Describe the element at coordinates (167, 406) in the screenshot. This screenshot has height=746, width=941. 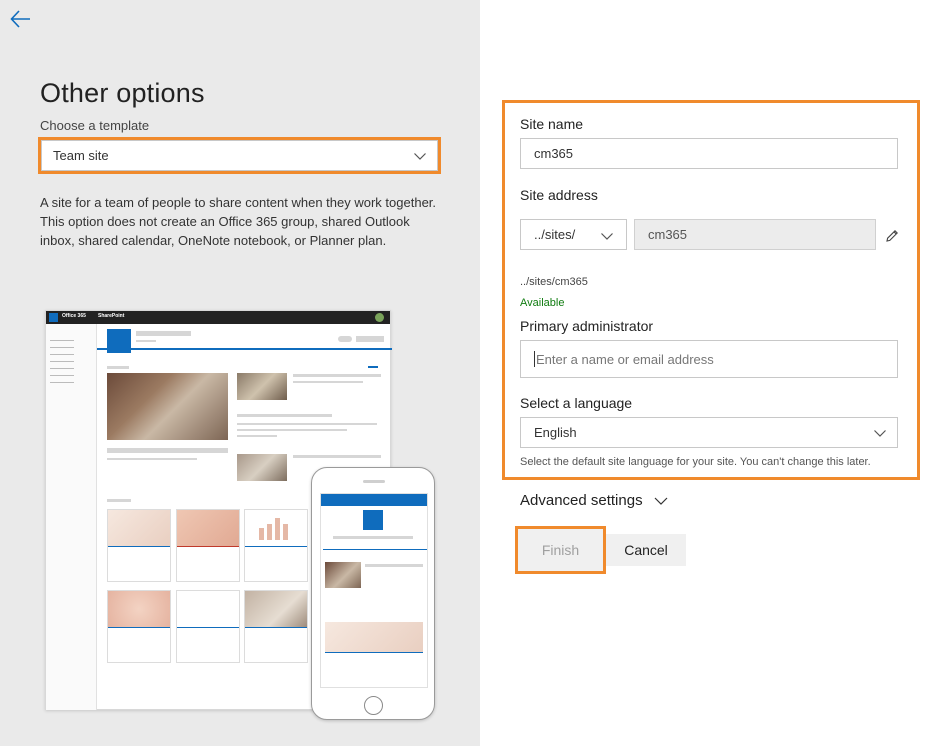
I see `preview-hero-image` at that location.